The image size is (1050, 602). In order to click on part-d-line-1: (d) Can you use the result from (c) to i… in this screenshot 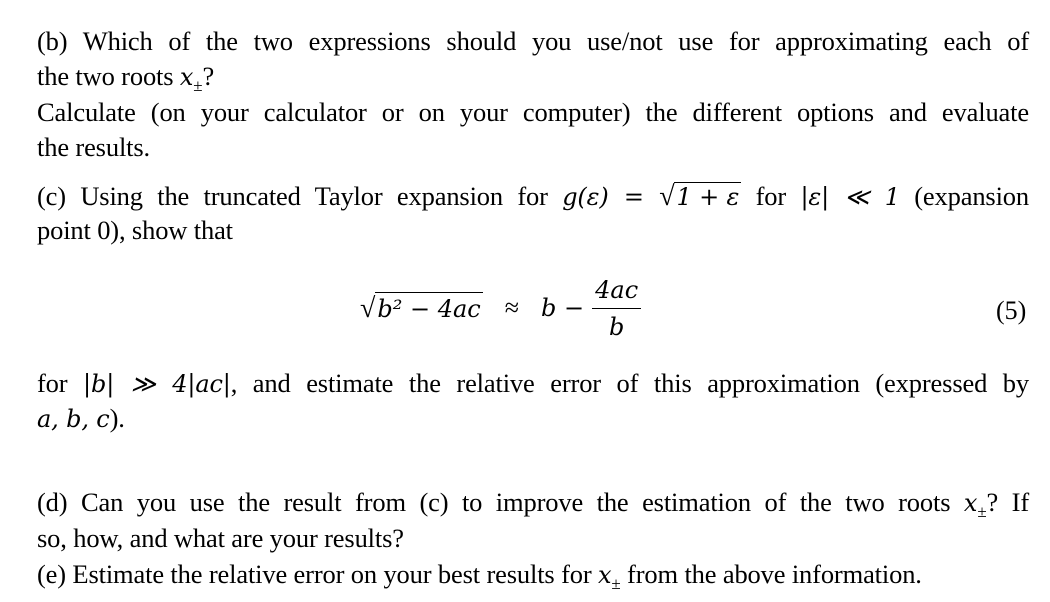, I will do `click(533, 503)`.